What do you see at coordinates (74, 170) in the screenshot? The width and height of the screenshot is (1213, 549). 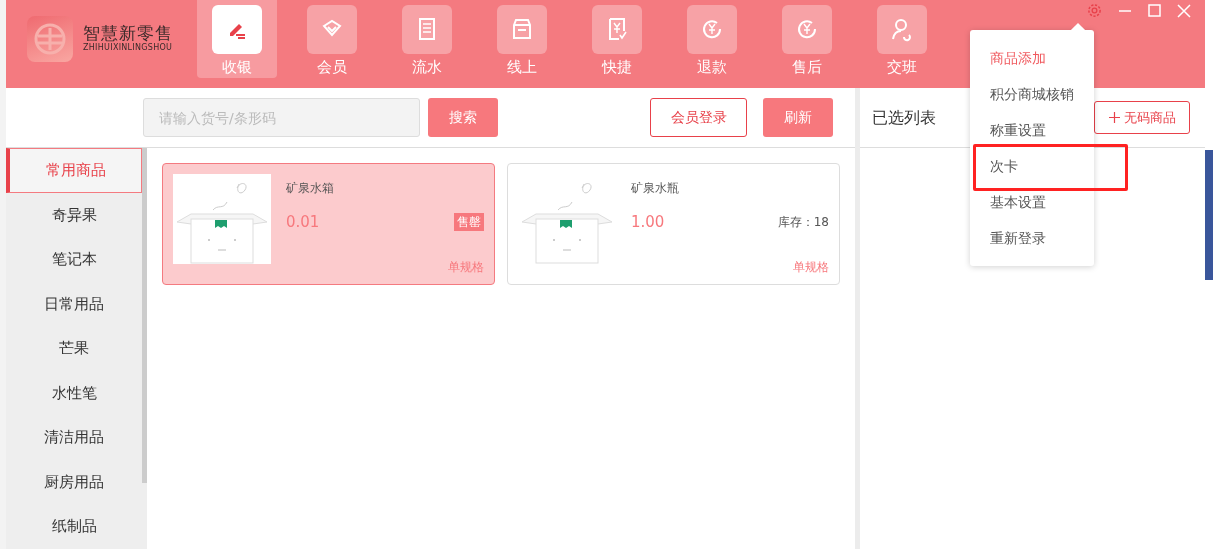 I see `category-item: 常用商品` at bounding box center [74, 170].